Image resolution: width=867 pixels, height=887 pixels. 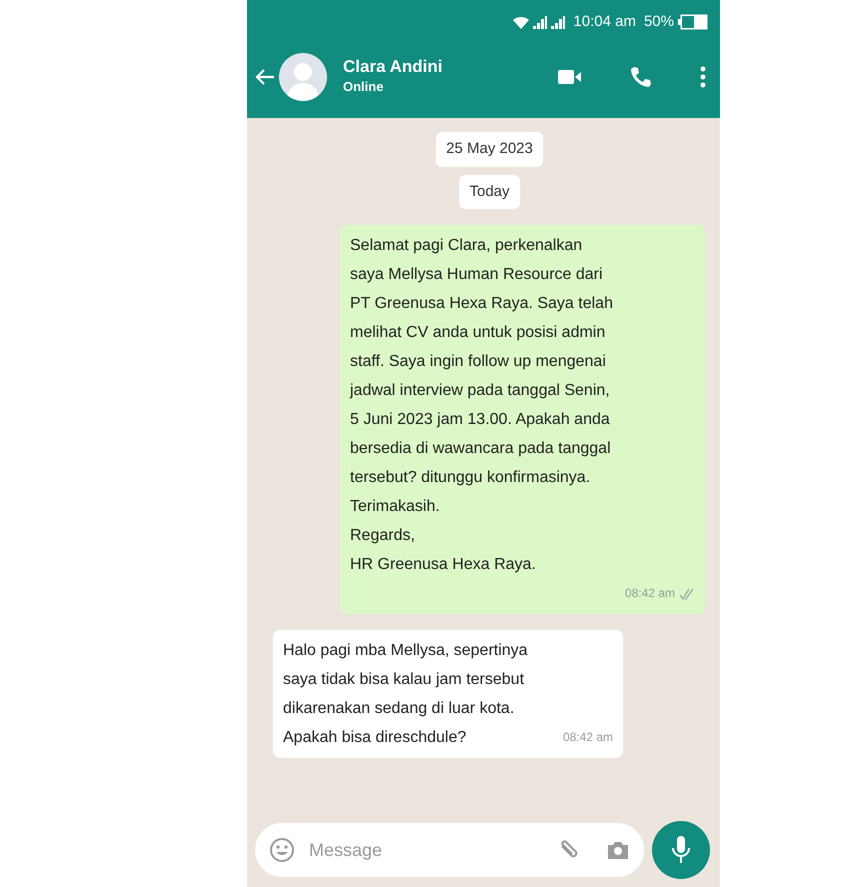 What do you see at coordinates (405, 694) in the screenshot?
I see `message-text: Halo pagi mba Mellysa, sepertinya saya tidak bisa kalau jam tersebut dikarenakan sedang di luar kota. Apakah bisa direschdule?` at bounding box center [405, 694].